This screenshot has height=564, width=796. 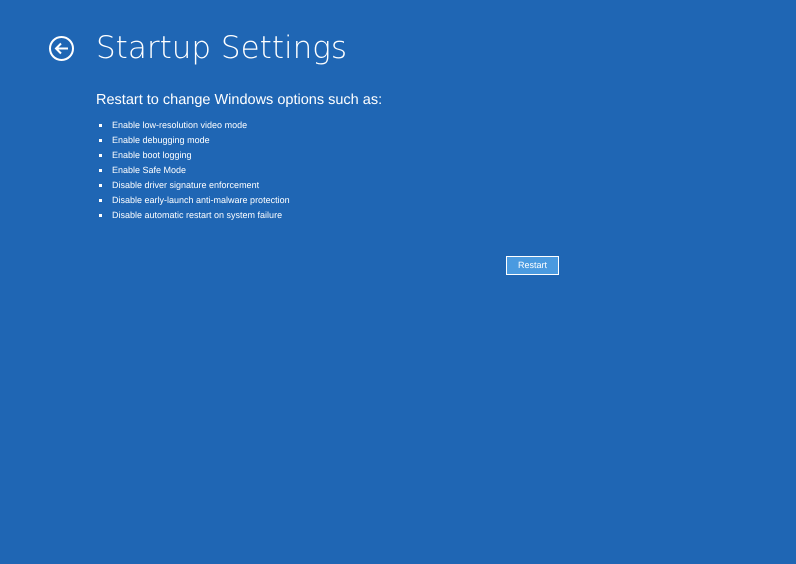 I want to click on option-text: Disable automatic restart on system failure, so click(x=197, y=215).